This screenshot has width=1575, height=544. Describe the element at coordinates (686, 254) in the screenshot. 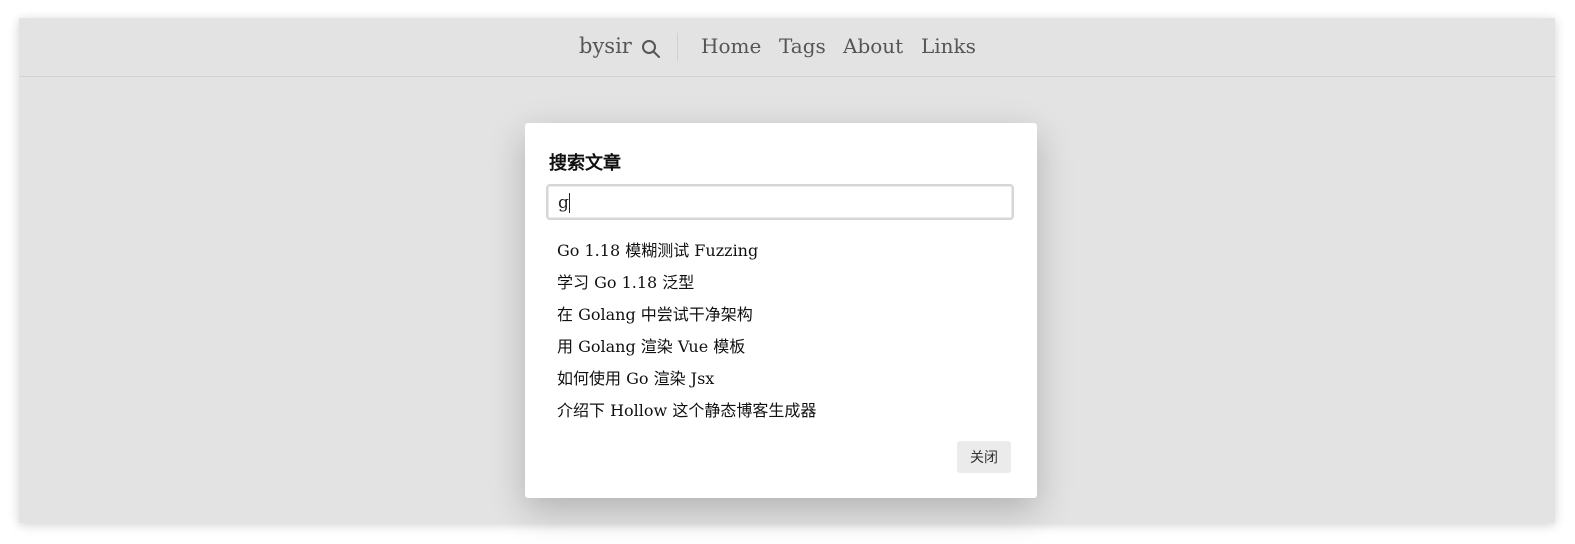

I see `search-result-item: Go 1.18 模糊测试 Fuzzing` at that location.